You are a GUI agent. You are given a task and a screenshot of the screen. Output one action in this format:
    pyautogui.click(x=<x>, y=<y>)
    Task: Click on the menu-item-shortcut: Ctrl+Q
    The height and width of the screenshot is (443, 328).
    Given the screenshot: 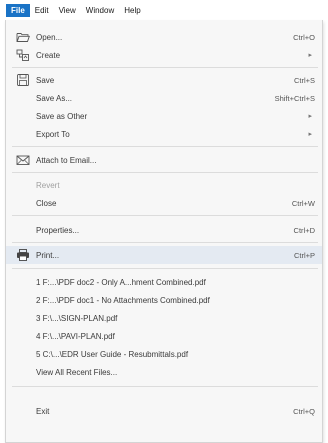 What is the action you would take?
    pyautogui.click(x=304, y=411)
    